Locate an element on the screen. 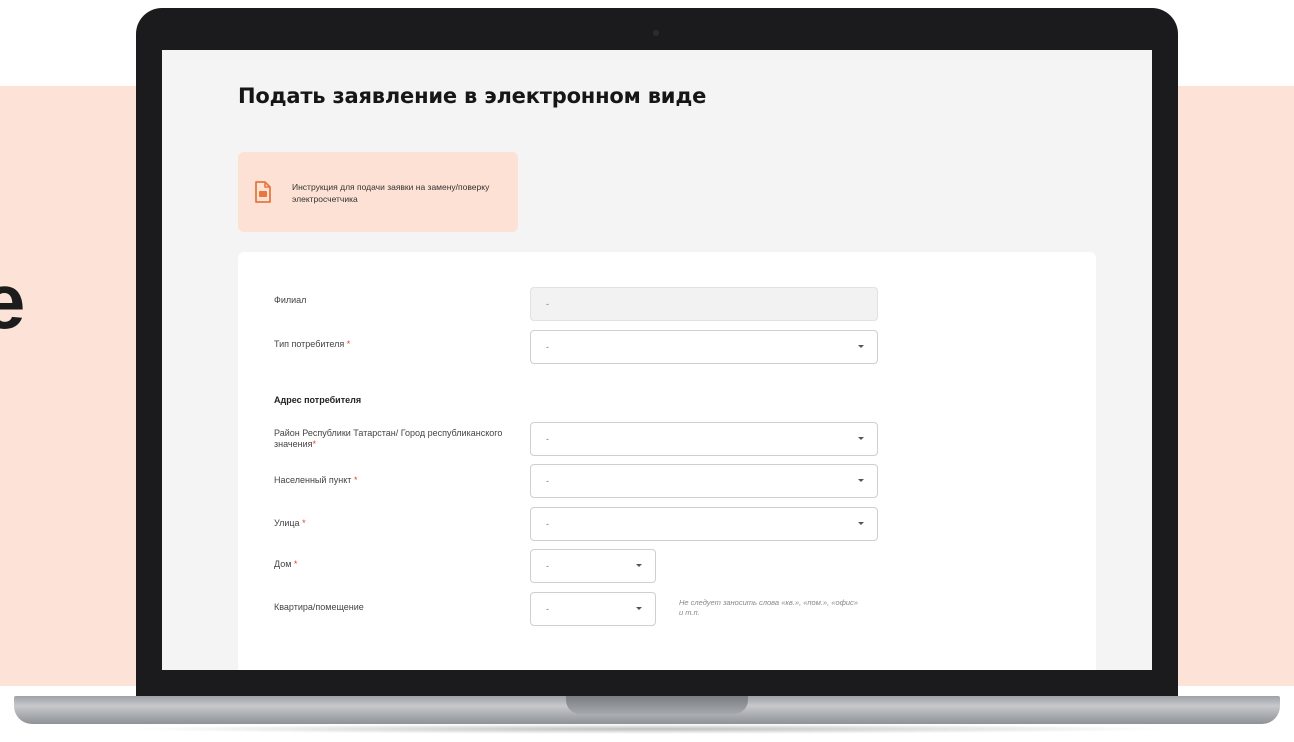 The image size is (1294, 742). consumer-type-value: - is located at coordinates (547, 347).